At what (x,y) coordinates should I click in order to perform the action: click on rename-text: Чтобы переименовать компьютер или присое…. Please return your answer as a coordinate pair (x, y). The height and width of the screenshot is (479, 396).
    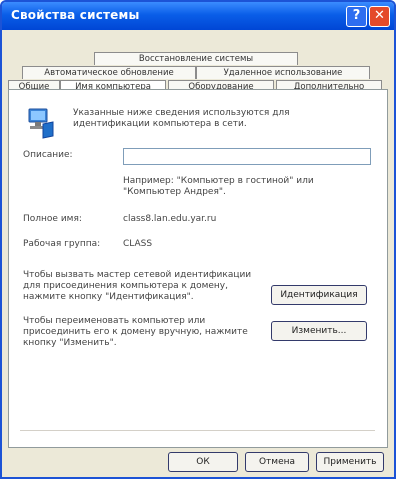
    Looking at the image, I should click on (135, 332).